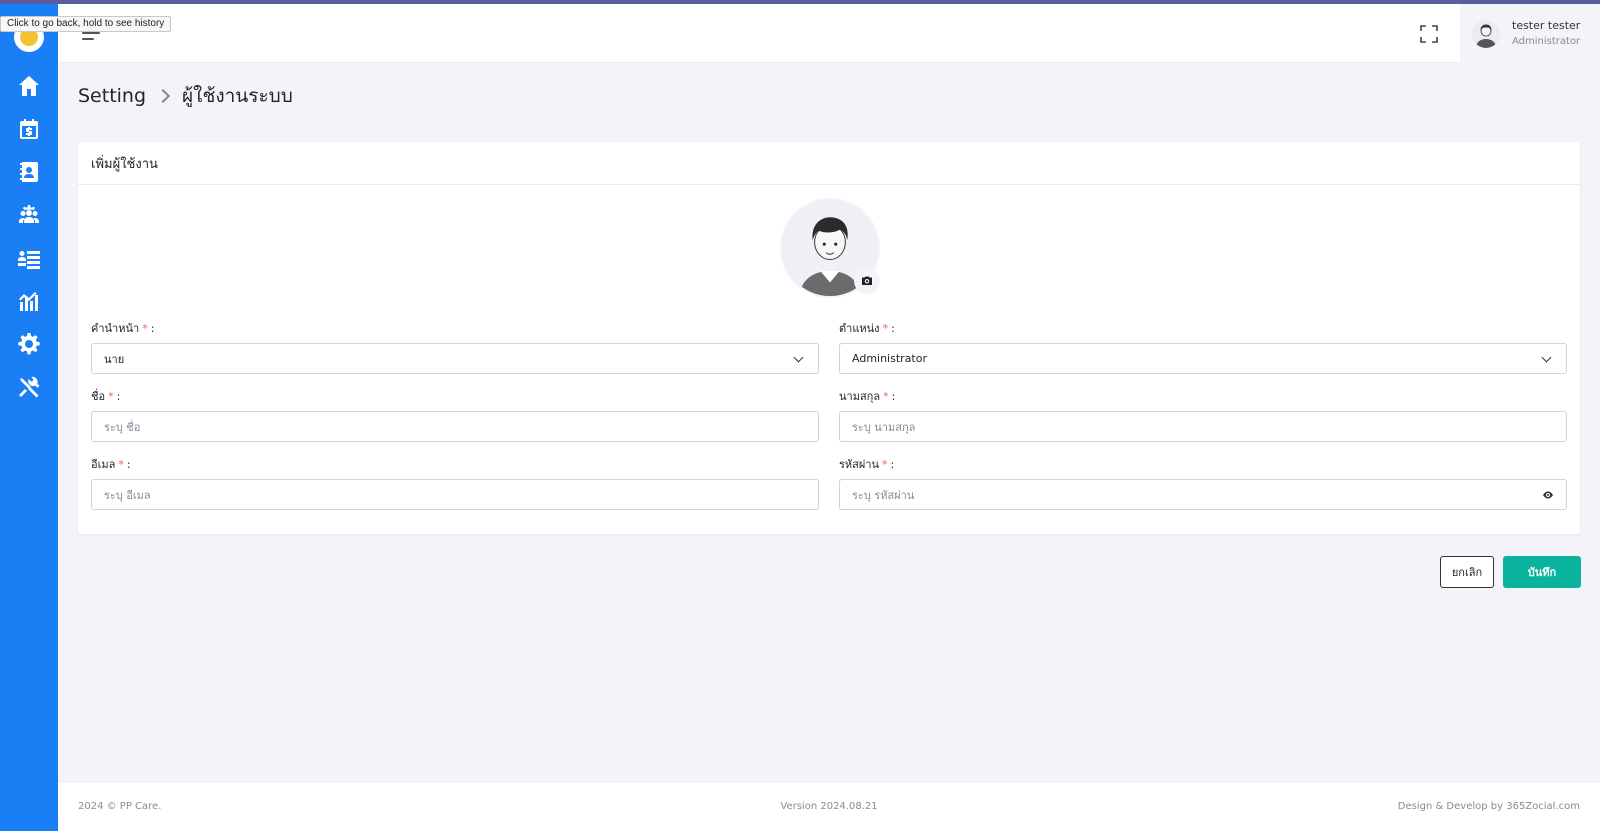 Image resolution: width=1600 pixels, height=831 pixels. Describe the element at coordinates (455, 494) in the screenshot. I see `email-input: ระบุ อีเมล` at that location.